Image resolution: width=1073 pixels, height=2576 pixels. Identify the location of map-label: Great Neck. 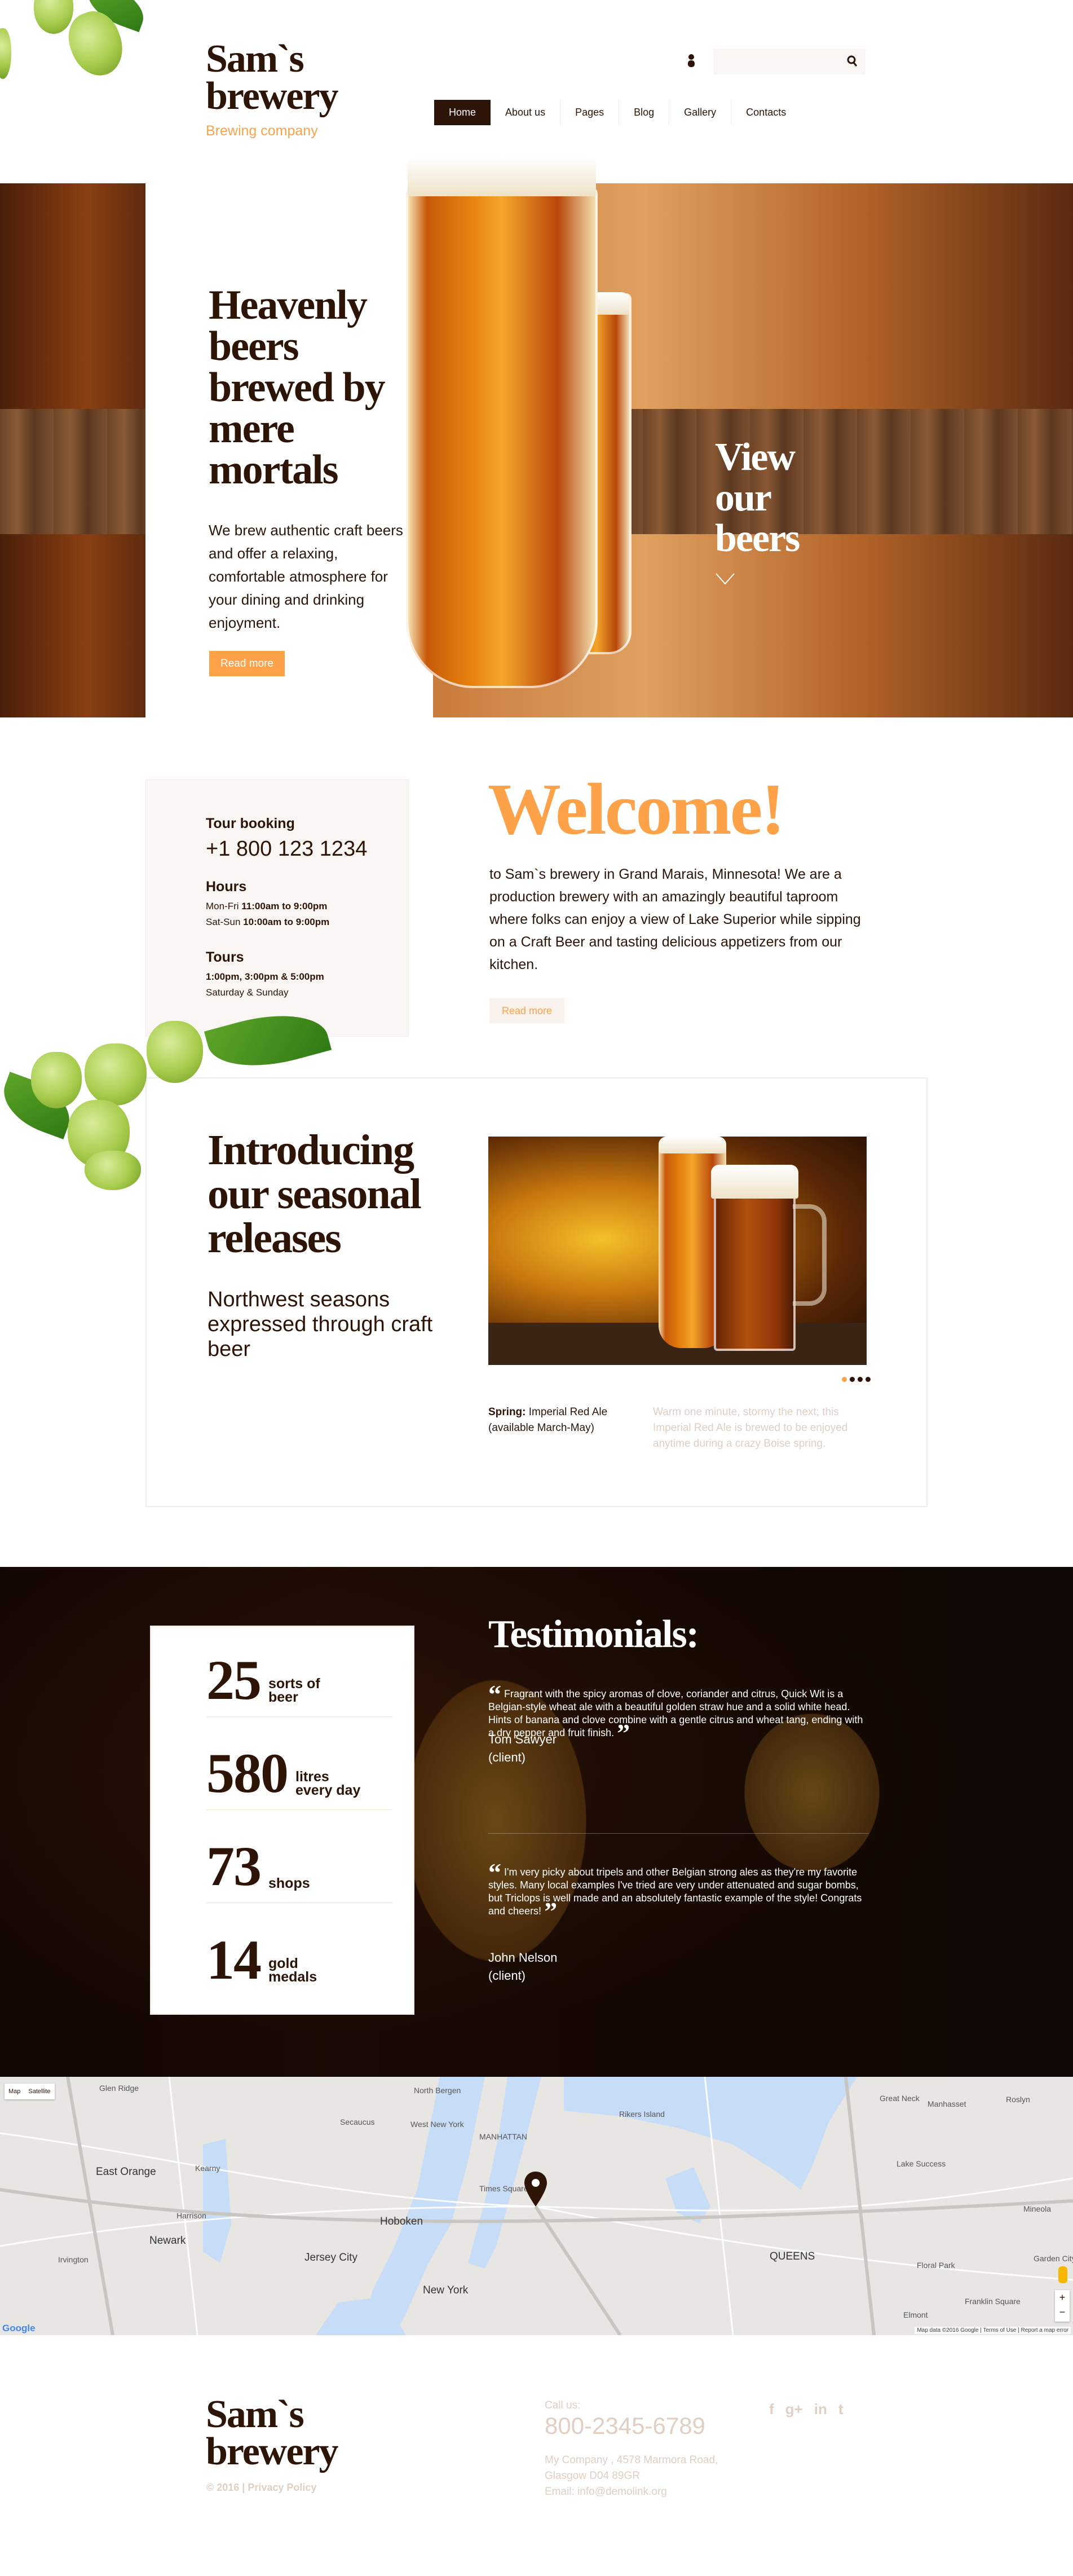
(900, 2098).